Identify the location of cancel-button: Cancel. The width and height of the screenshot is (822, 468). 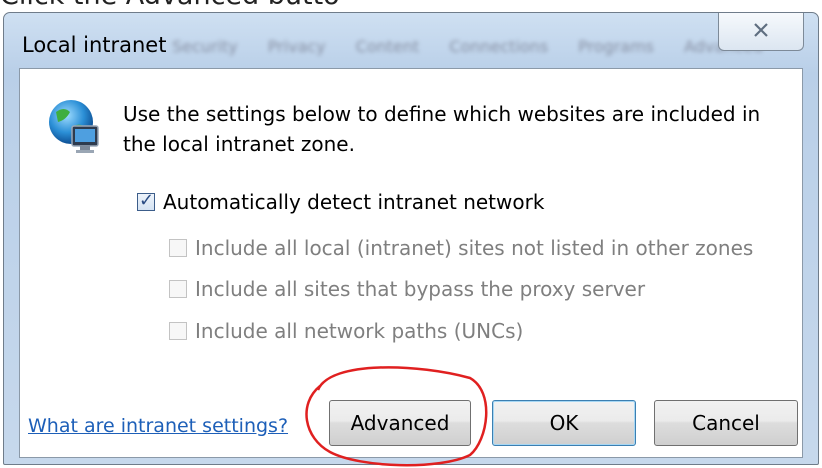
(726, 423).